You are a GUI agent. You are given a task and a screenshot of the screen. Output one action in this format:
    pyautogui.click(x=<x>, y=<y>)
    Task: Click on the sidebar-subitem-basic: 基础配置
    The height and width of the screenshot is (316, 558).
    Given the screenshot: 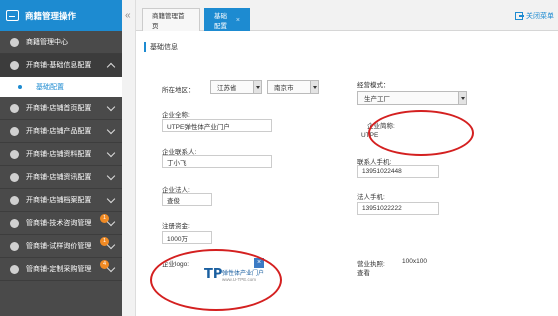 What is the action you would take?
    pyautogui.click(x=61, y=87)
    